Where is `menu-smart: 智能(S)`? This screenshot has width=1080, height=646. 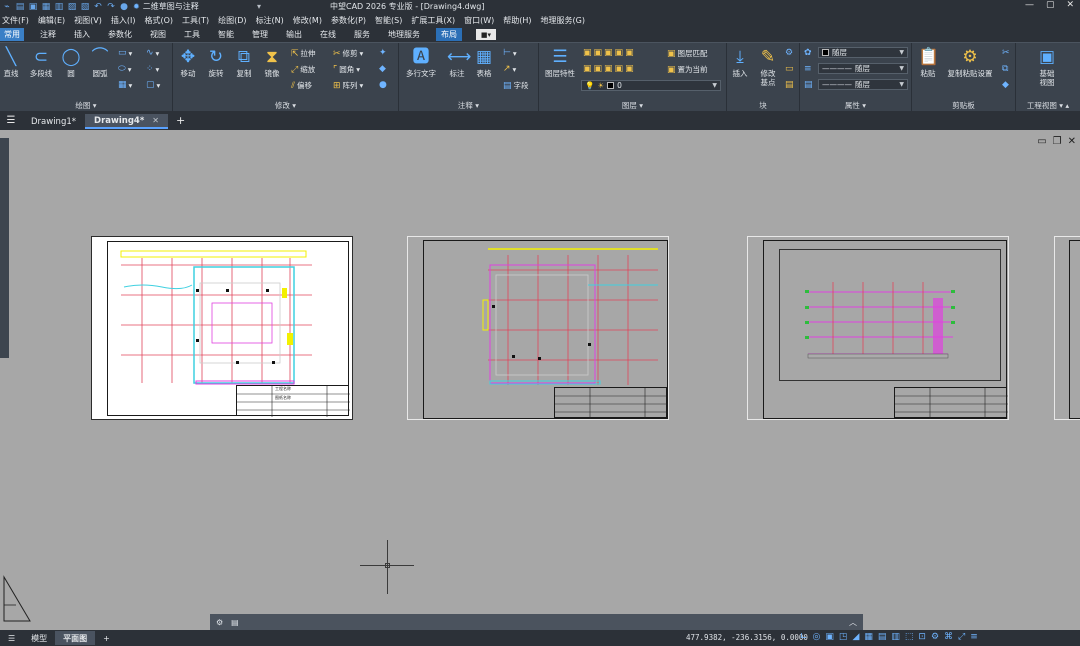 menu-smart: 智能(S) is located at coordinates (388, 20).